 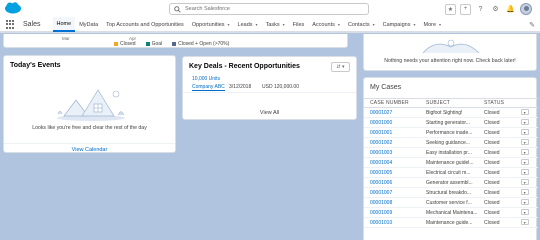 What do you see at coordinates (508, 103) in the screenshot?
I see `column-header-status: STATUS` at bounding box center [508, 103].